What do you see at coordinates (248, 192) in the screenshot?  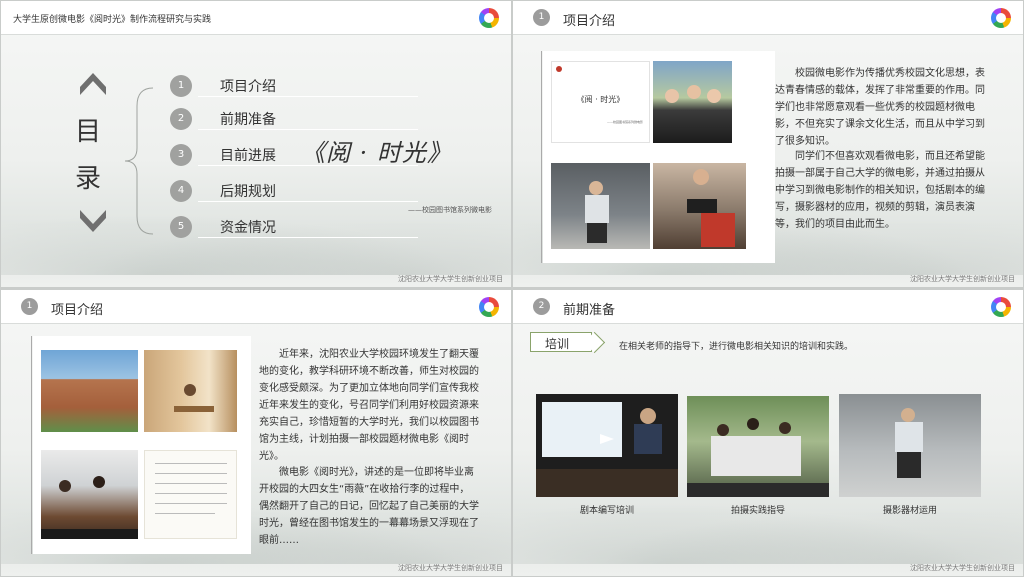 I see `toc-label: 后期规划` at bounding box center [248, 192].